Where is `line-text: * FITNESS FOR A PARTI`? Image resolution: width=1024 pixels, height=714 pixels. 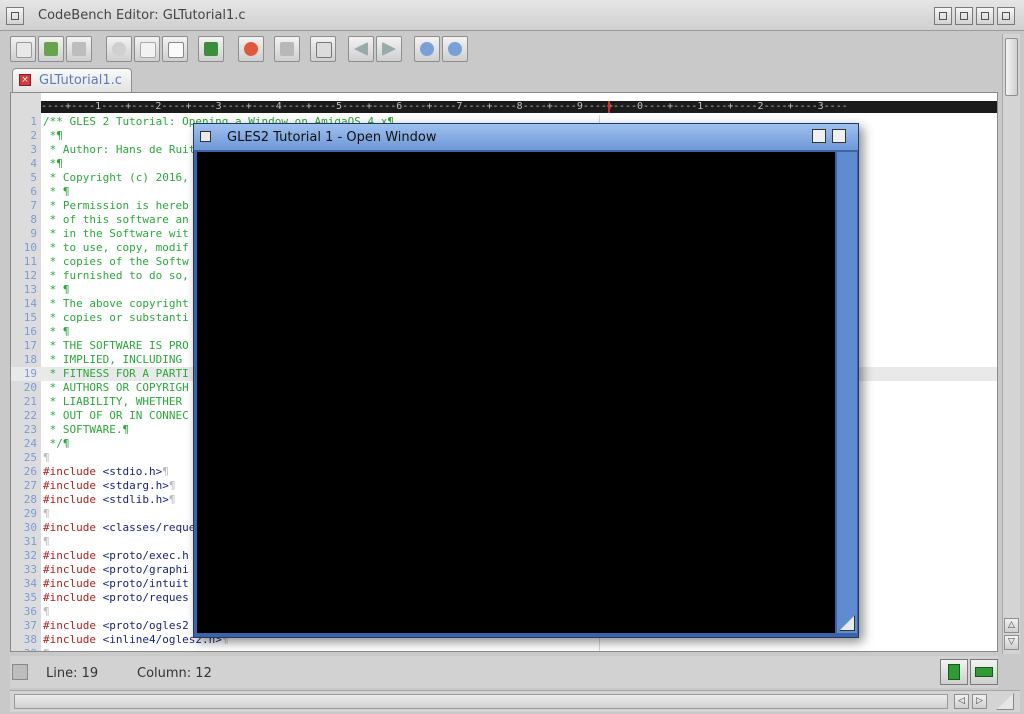 line-text: * FITNESS FOR A PARTI is located at coordinates (116, 374).